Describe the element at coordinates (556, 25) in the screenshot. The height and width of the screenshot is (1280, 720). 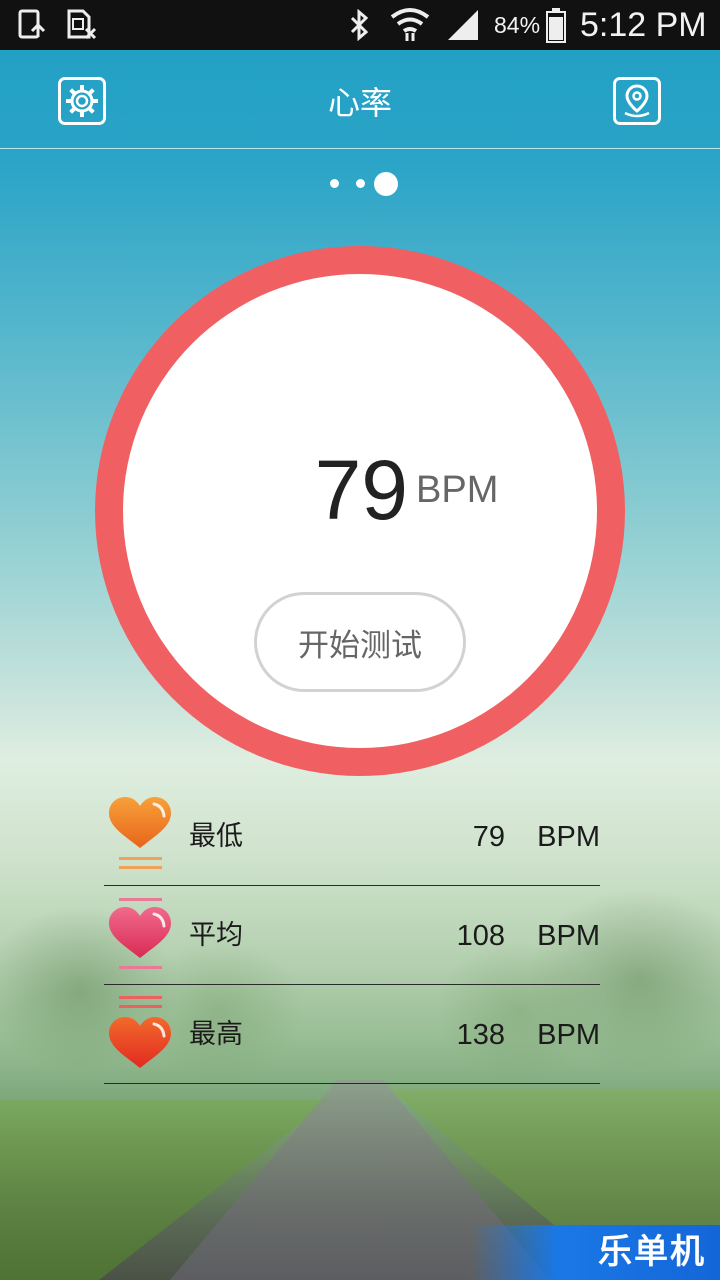
I see `battery-icon` at that location.